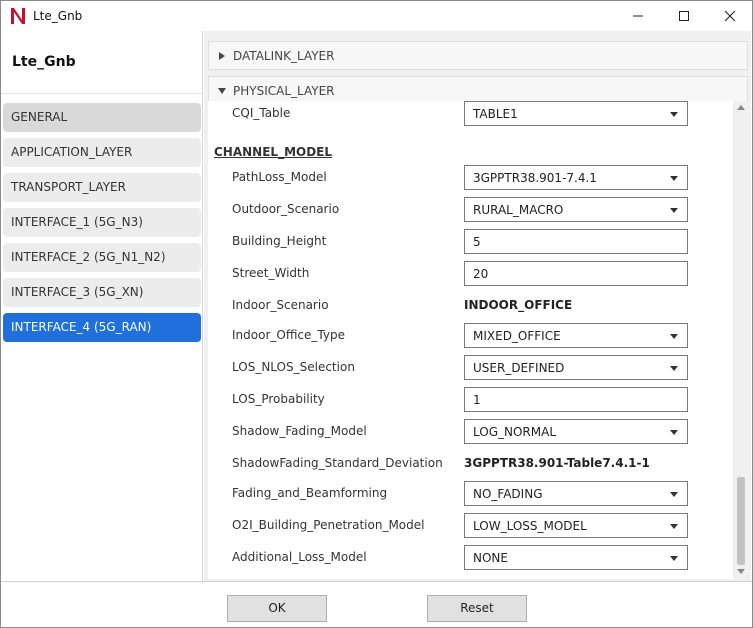  Describe the element at coordinates (576, 493) in the screenshot. I see `fading-beamforming-select: NO_FADING` at that location.